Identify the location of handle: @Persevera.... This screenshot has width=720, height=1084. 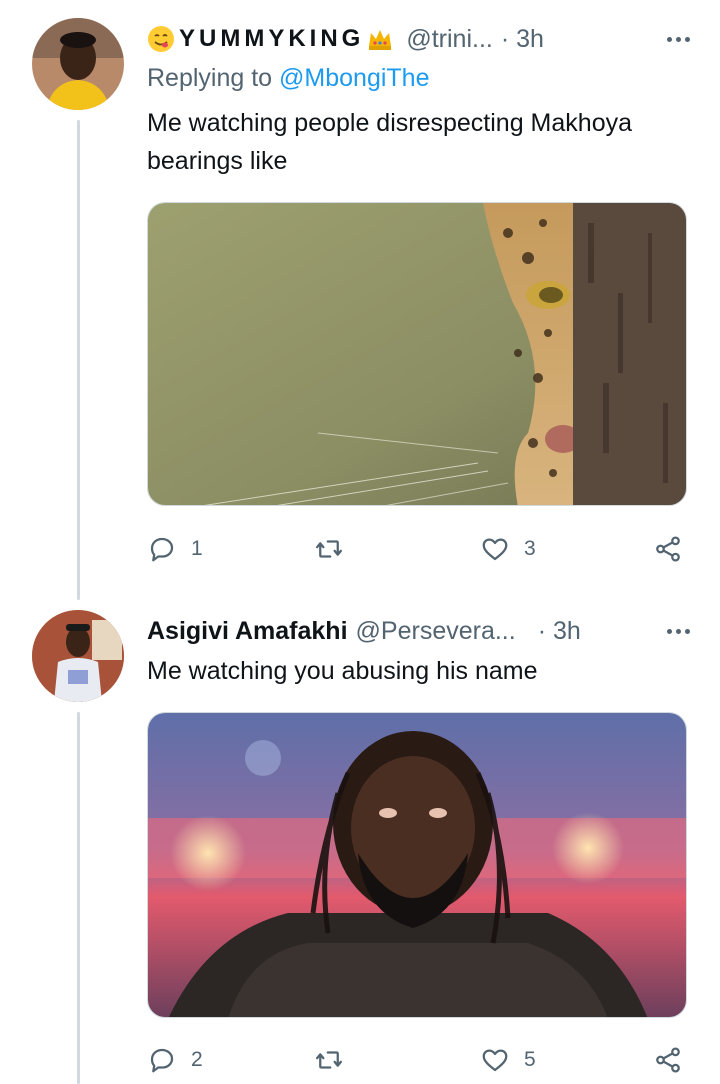
(436, 631).